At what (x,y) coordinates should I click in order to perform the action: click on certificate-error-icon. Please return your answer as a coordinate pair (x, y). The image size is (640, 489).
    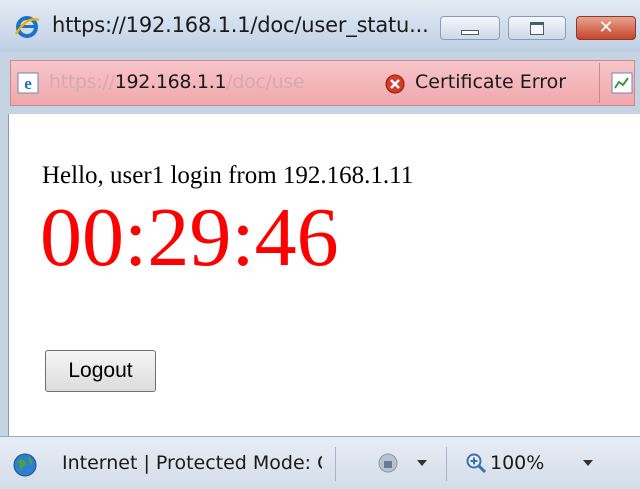
    Looking at the image, I should click on (395, 84).